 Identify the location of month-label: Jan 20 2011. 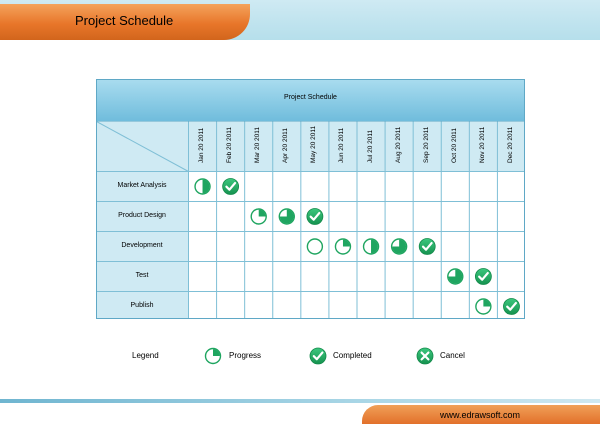
(202, 145).